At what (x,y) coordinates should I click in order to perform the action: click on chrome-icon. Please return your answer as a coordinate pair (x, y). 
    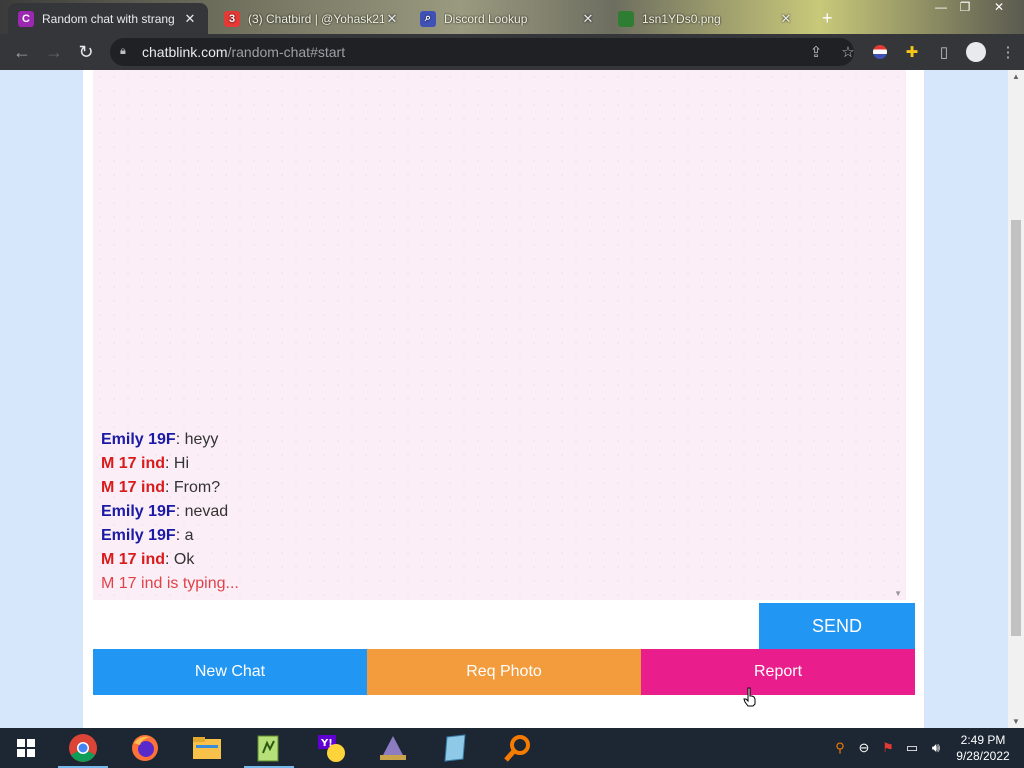
    Looking at the image, I should click on (83, 748).